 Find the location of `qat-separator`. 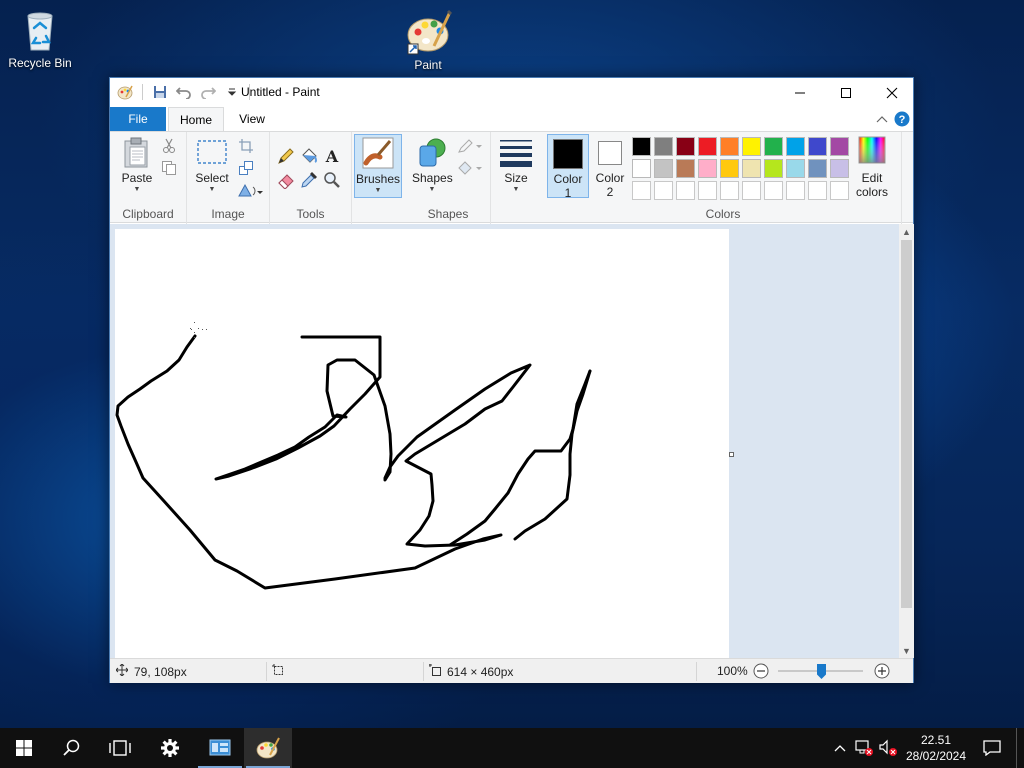

qat-separator is located at coordinates (142, 92).